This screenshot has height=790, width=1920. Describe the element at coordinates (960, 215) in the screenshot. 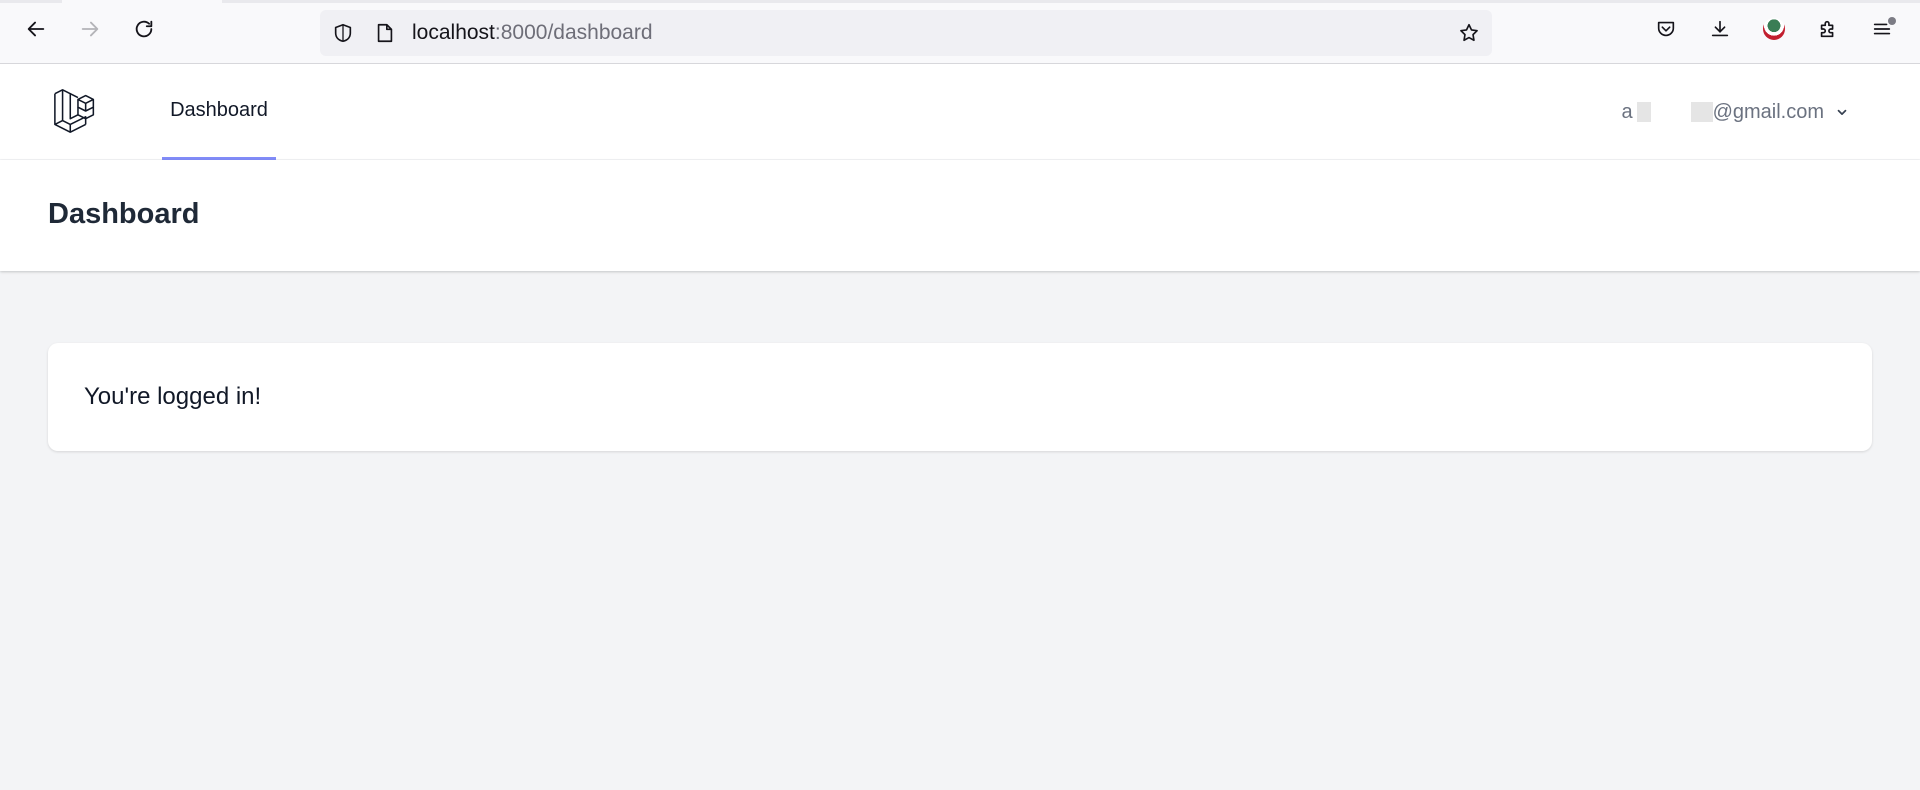

I see `page-header: Dashboard` at that location.